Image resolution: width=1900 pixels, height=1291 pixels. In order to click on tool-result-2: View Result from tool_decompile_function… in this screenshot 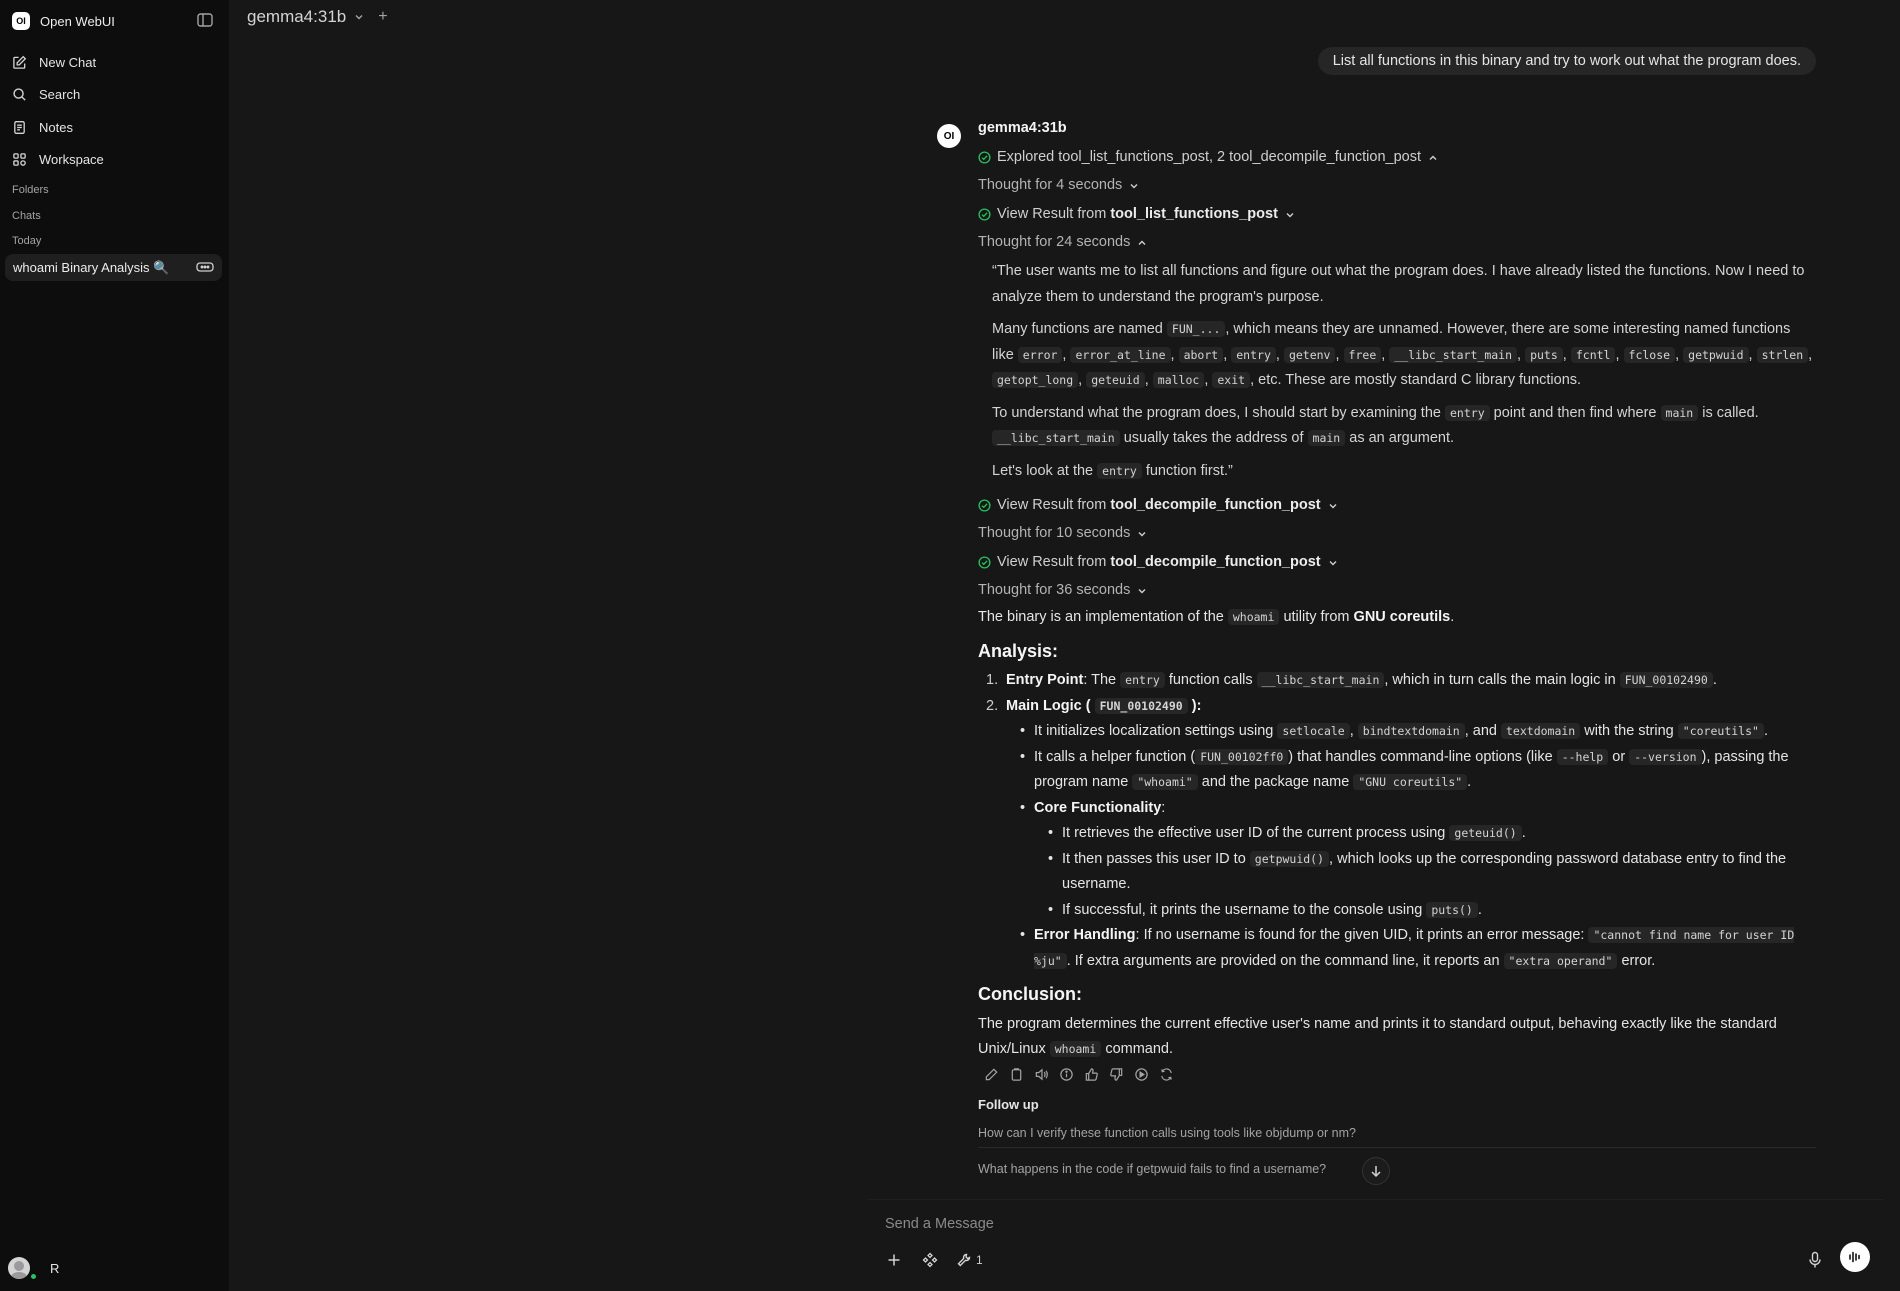, I will do `click(1397, 505)`.